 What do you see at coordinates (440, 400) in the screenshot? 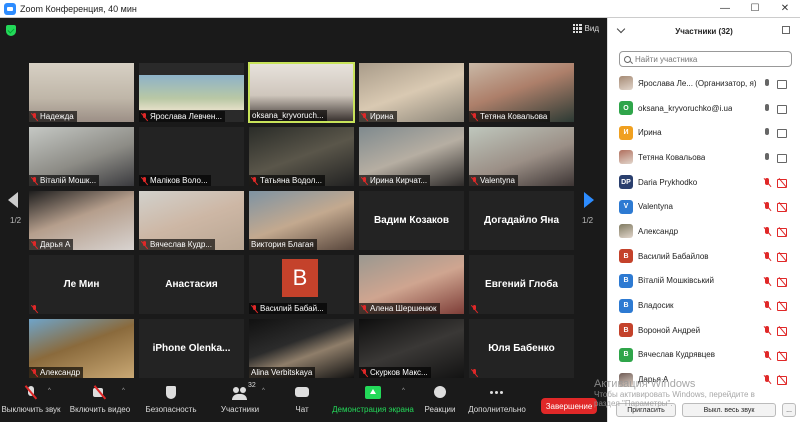
I see `reactions-button: Реакции` at bounding box center [440, 400].